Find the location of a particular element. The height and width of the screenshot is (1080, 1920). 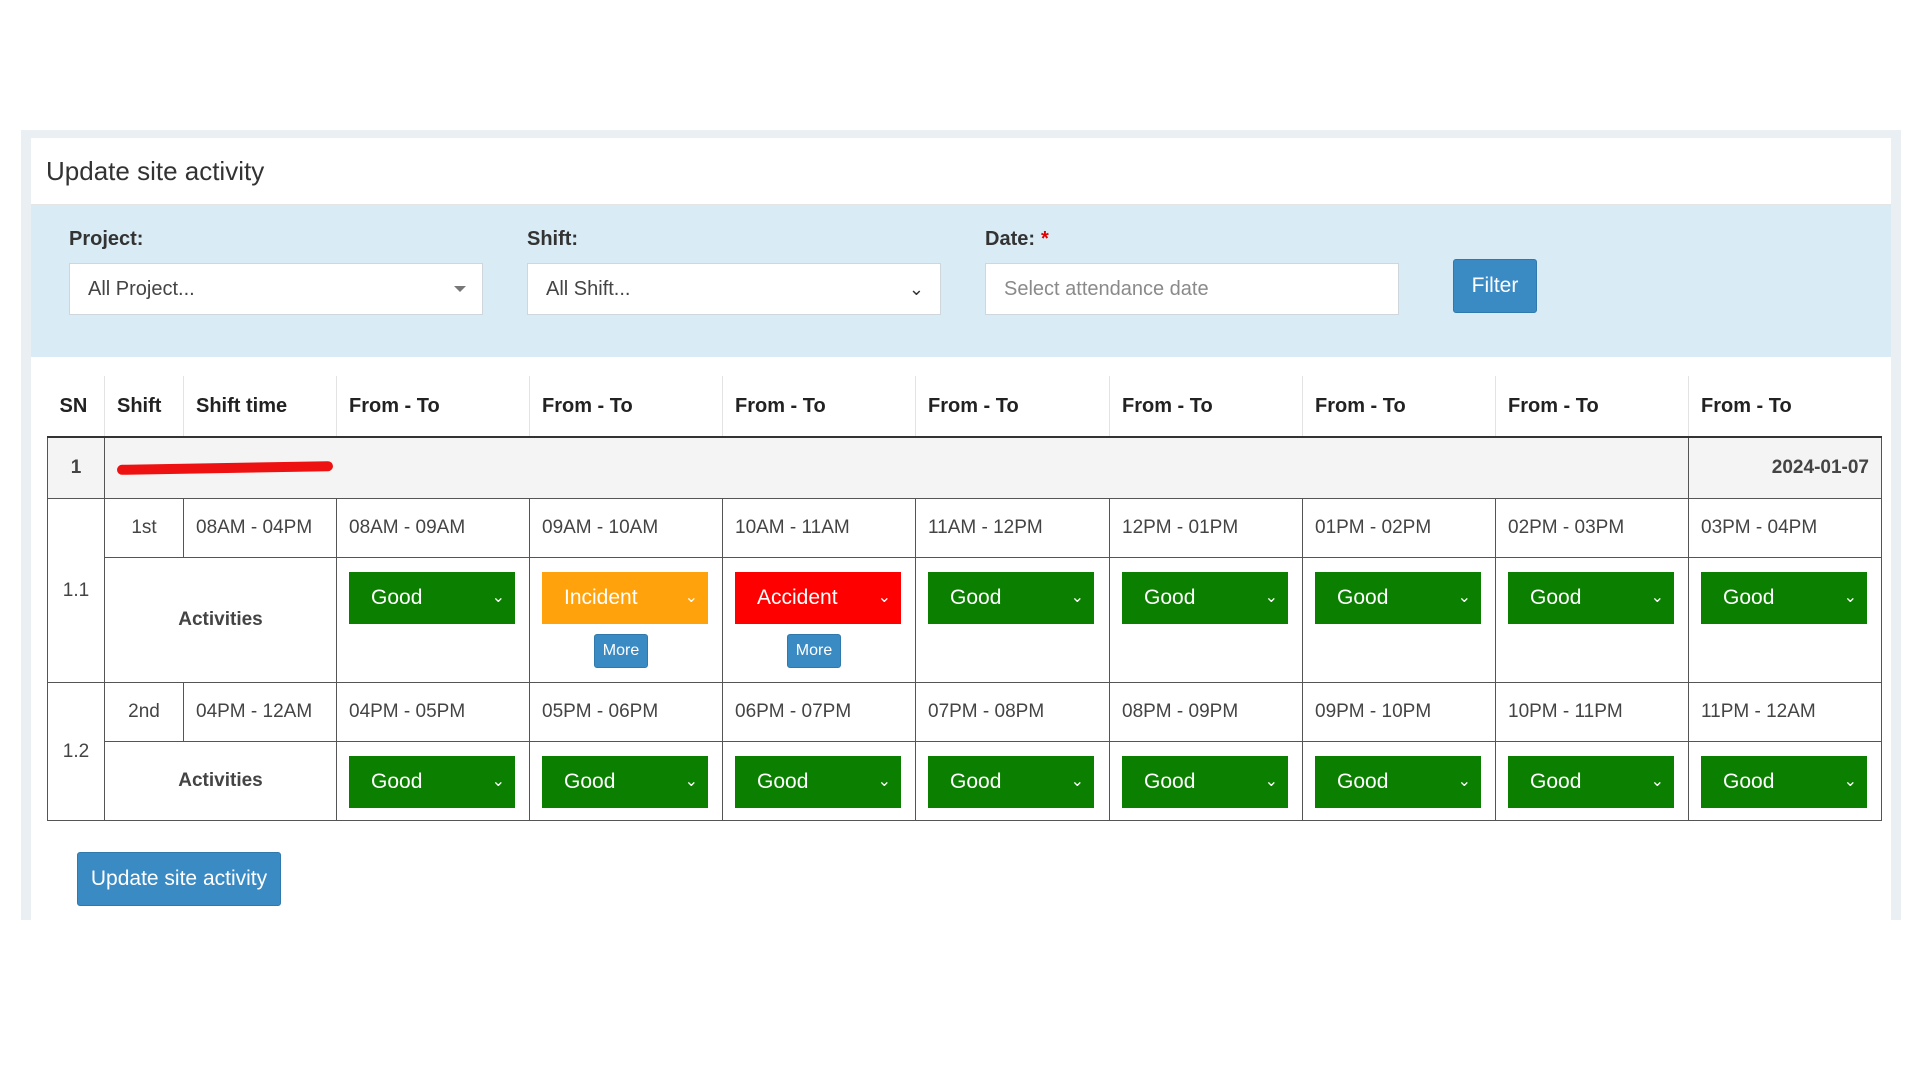

project-row: 1 2024-01-07 is located at coordinates (964, 467).